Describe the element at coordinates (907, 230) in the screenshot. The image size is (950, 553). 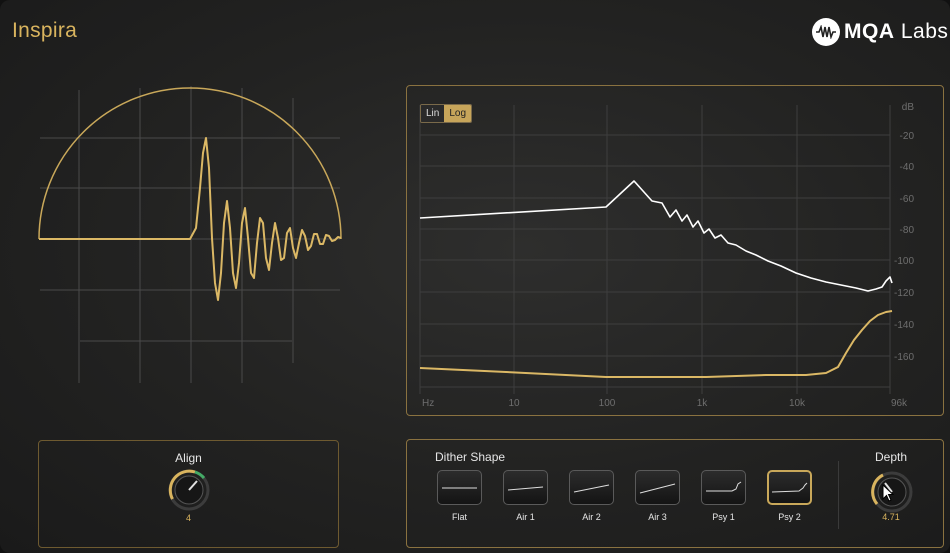
I see `y-tick-label: -80` at that location.